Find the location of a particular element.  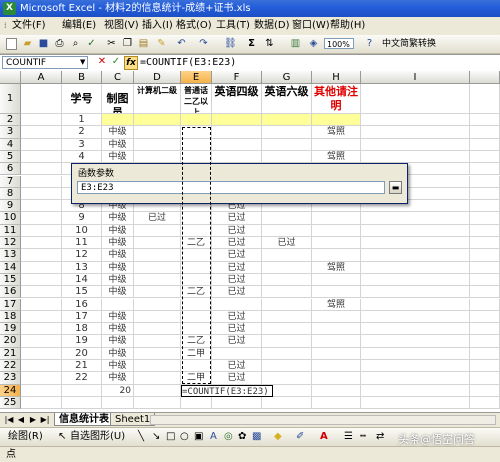

row-header: 12 is located at coordinates (10, 243).